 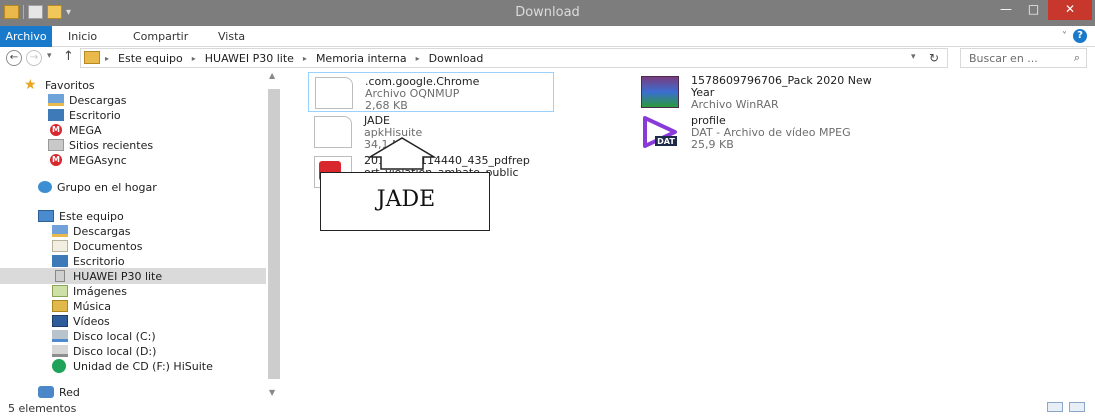 What do you see at coordinates (1077, 407) in the screenshot?
I see `large-icons-view-icon` at bounding box center [1077, 407].